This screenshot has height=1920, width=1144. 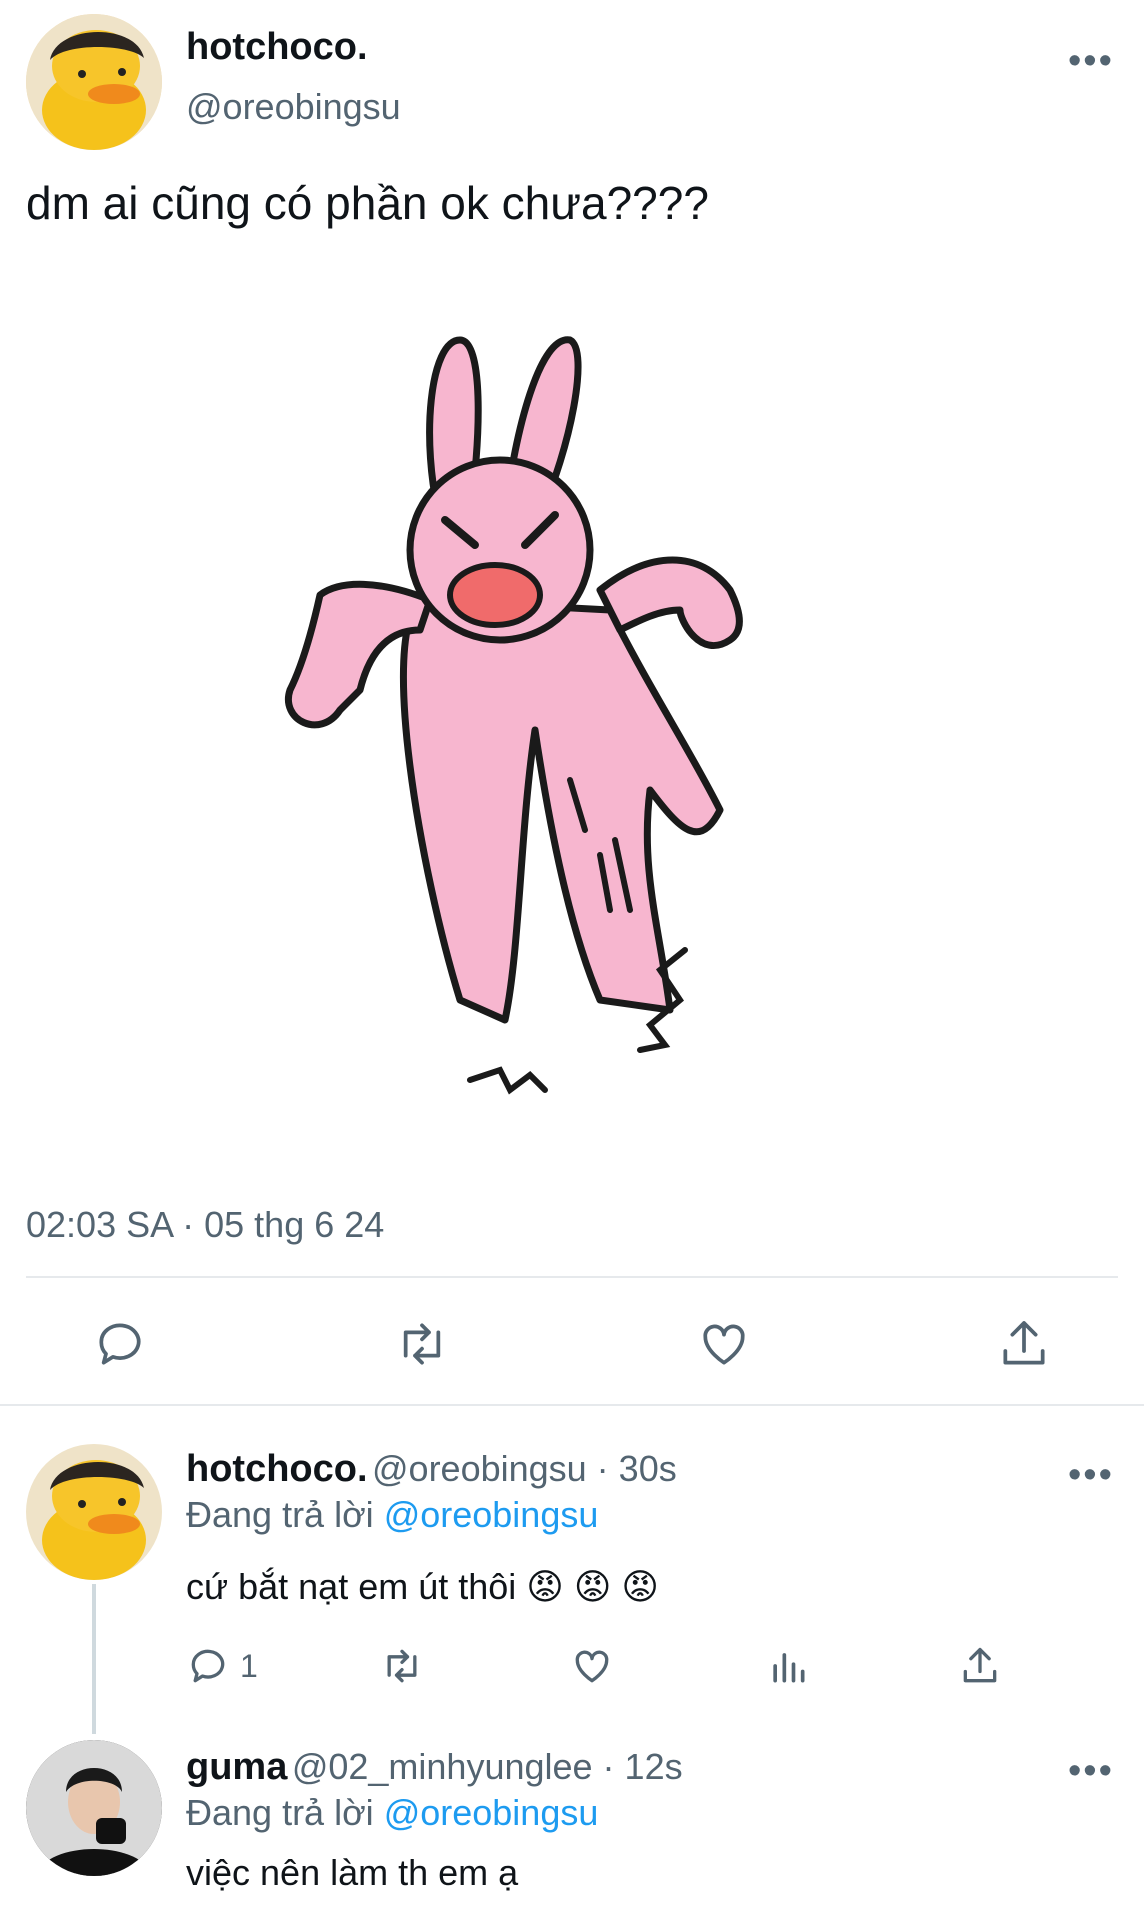 I want to click on reply-handle-time: @oreobingsu · 30s, so click(x=524, y=1468).